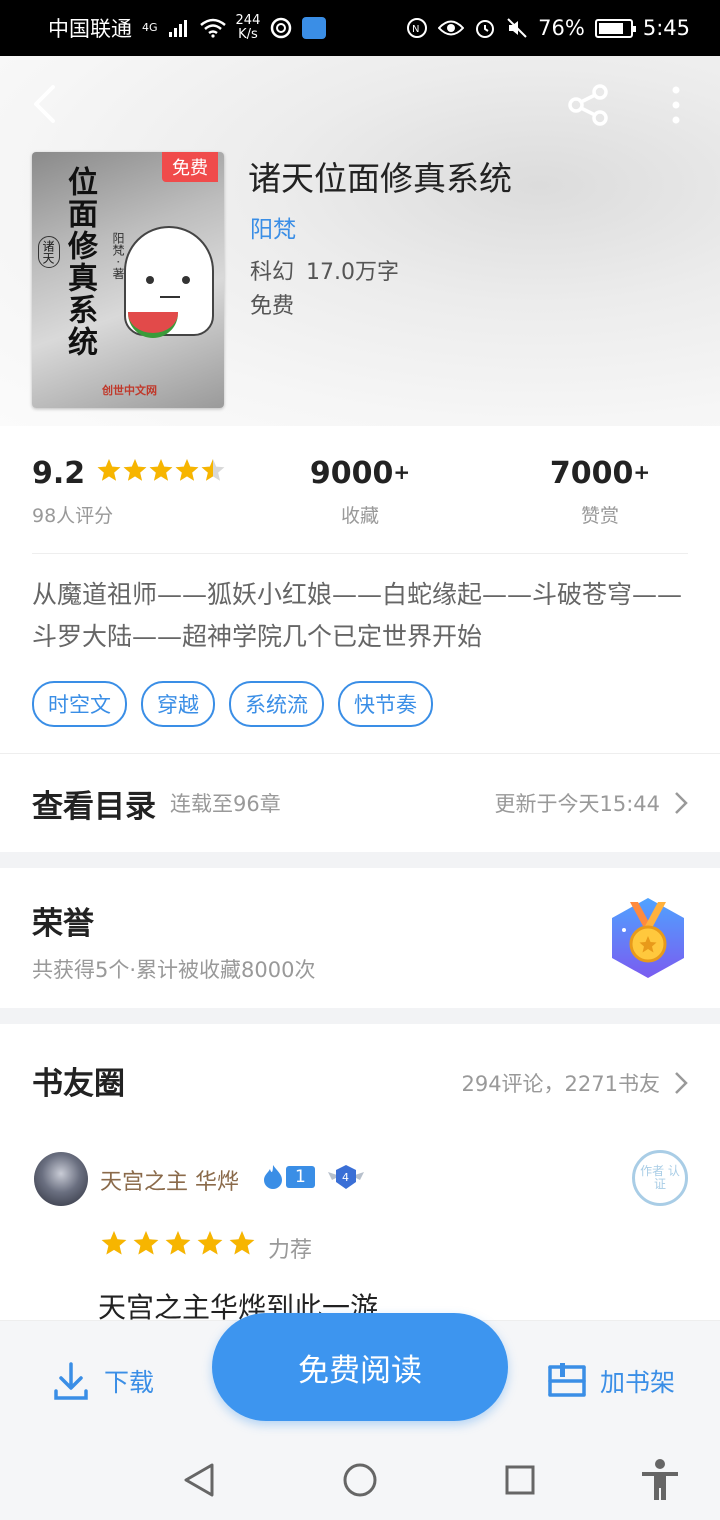  Describe the element at coordinates (248, 34) in the screenshot. I see `speed-unit: K/s` at that location.